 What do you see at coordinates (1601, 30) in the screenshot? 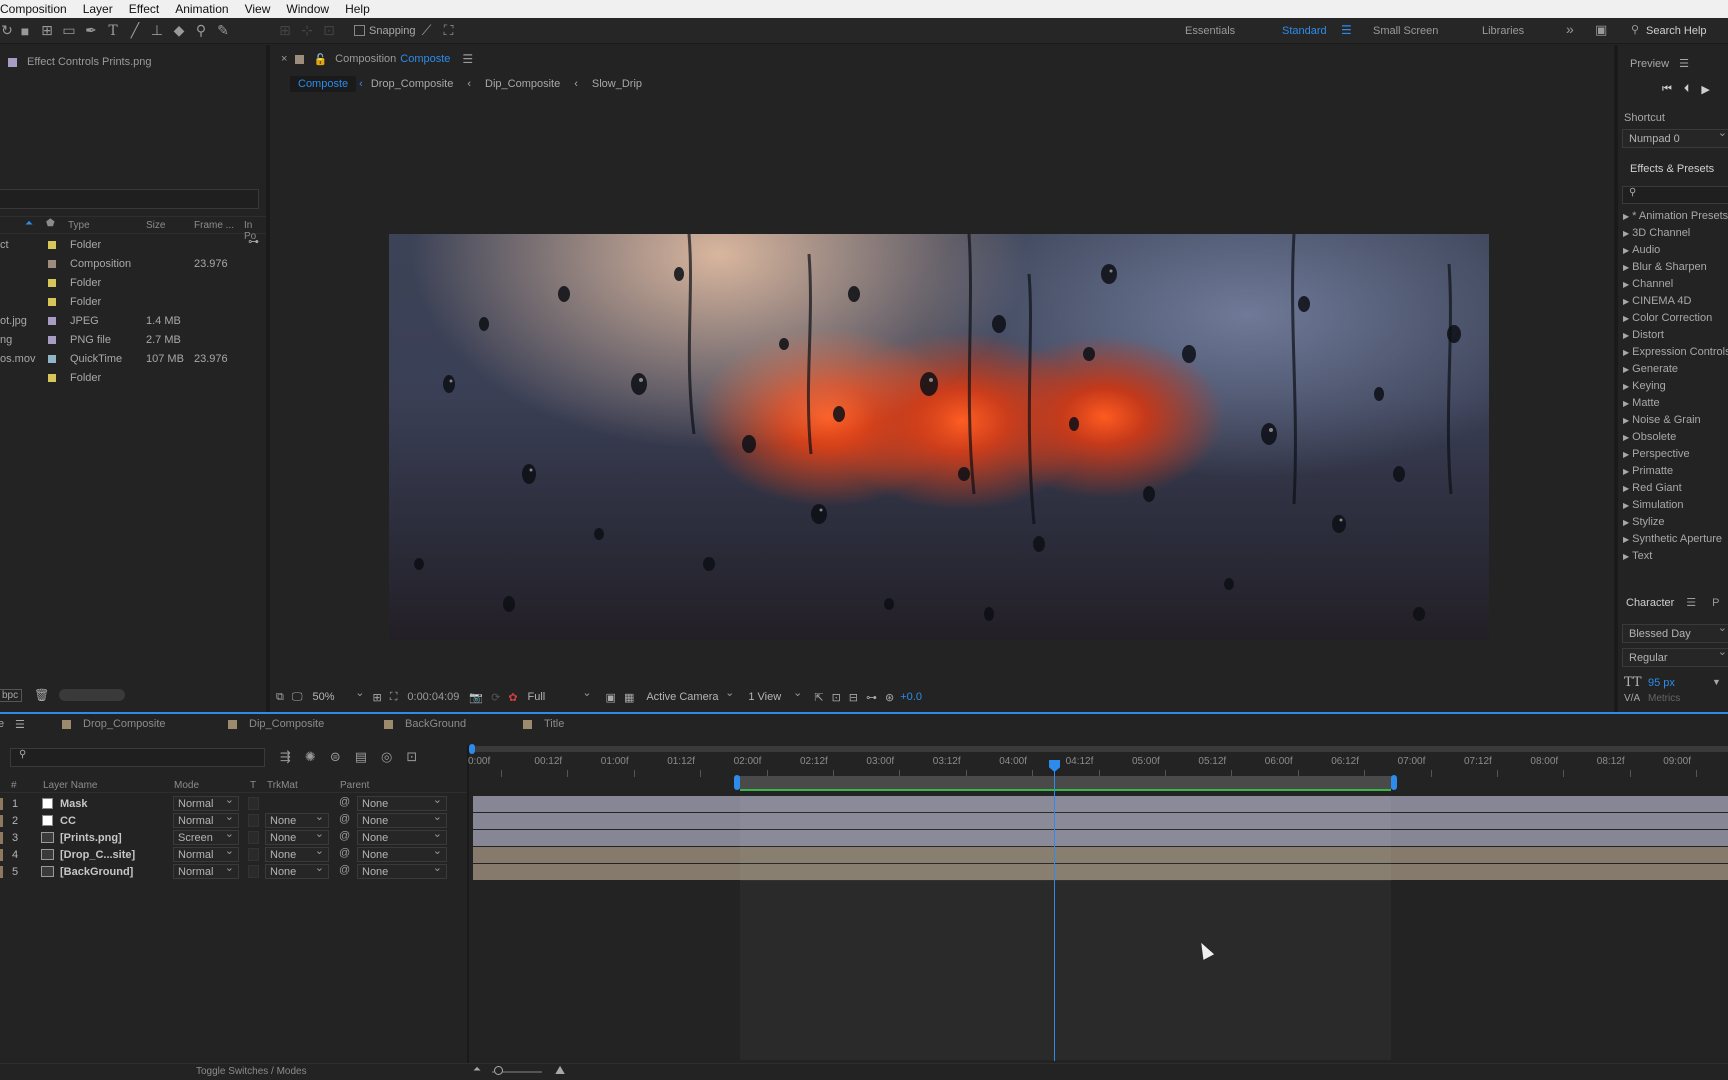
I see `sync-settings-icon: ▣` at bounding box center [1601, 30].